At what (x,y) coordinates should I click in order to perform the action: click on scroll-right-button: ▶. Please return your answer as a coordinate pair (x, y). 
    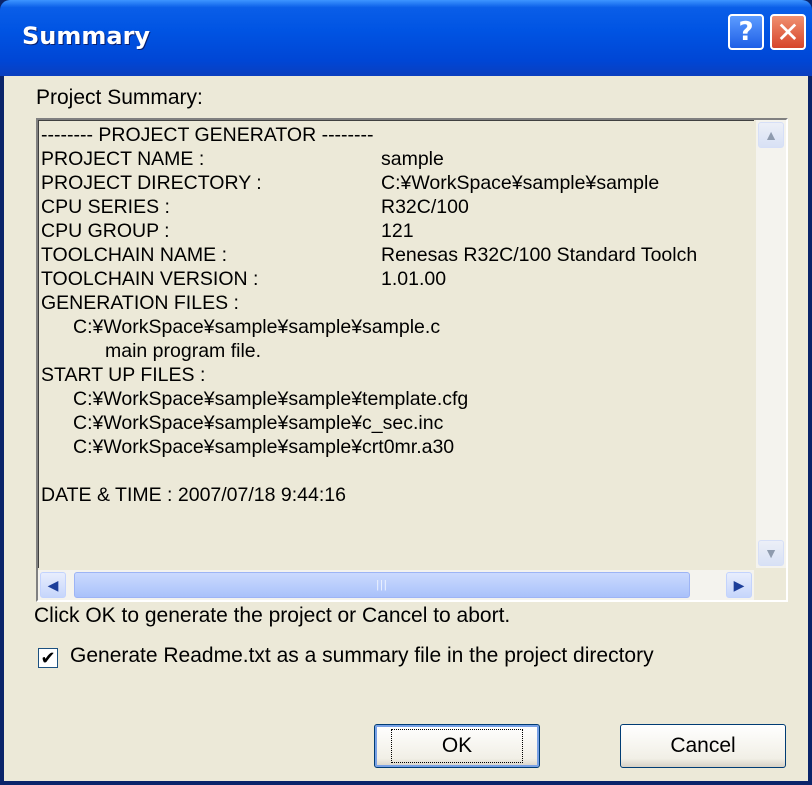
    Looking at the image, I should click on (739, 585).